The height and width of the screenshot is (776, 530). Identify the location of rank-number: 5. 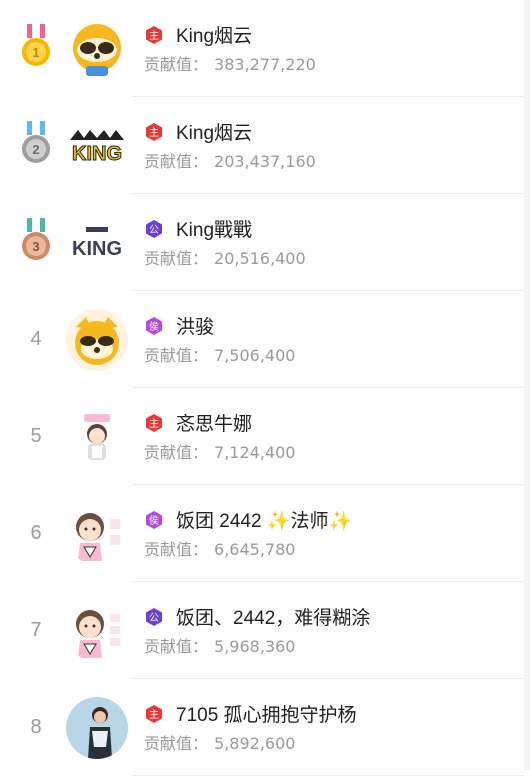
(36, 436).